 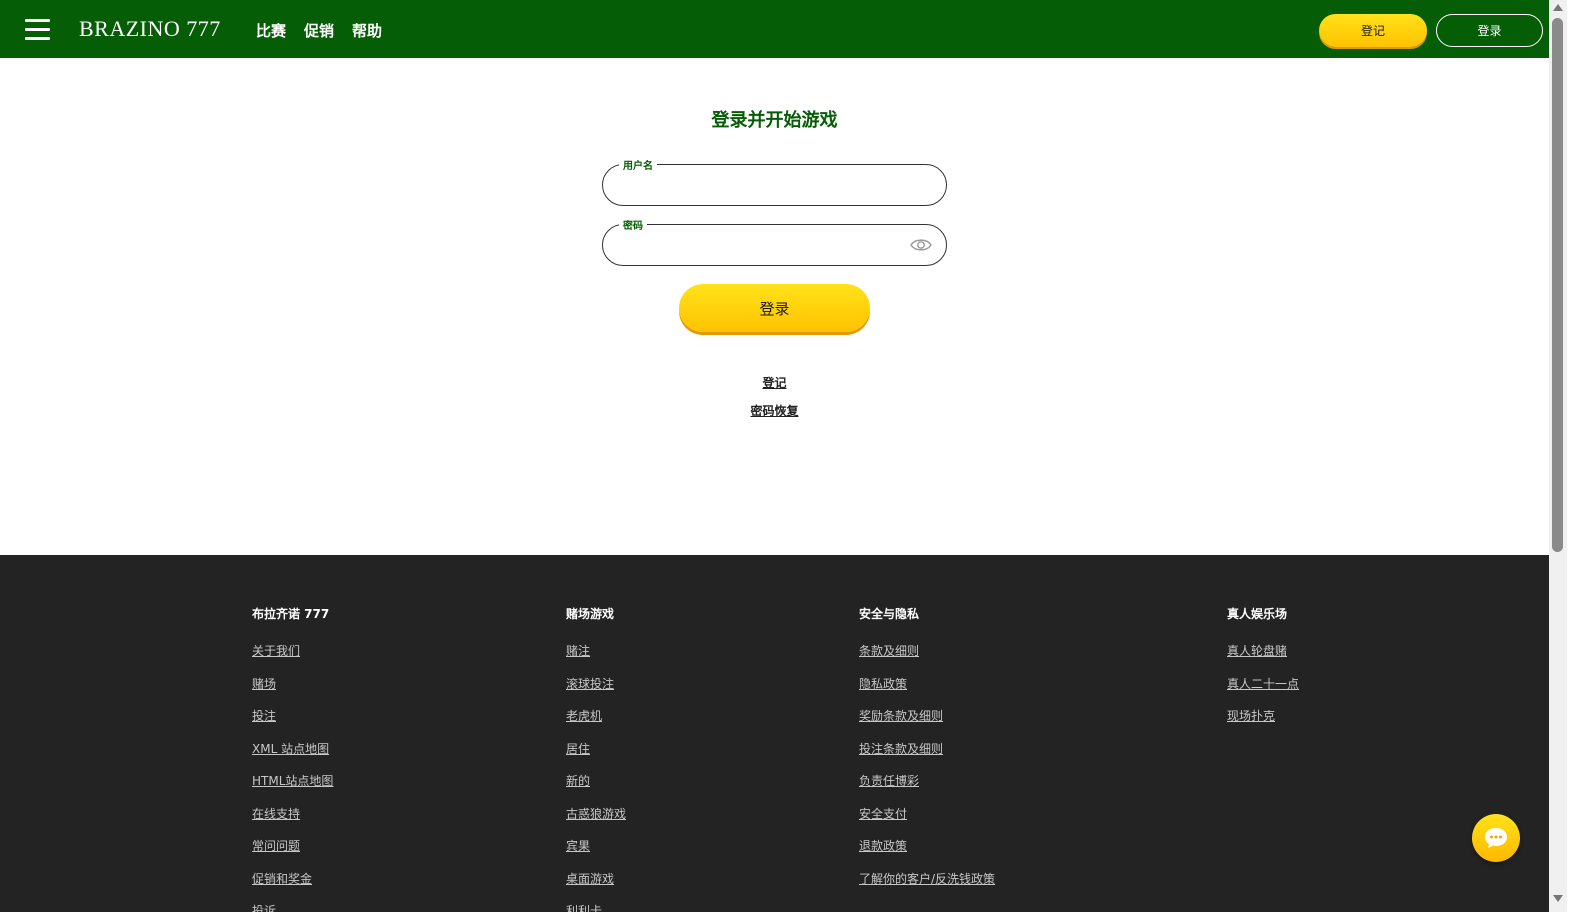 I want to click on nav-item-promotions: 促销, so click(x=319, y=30).